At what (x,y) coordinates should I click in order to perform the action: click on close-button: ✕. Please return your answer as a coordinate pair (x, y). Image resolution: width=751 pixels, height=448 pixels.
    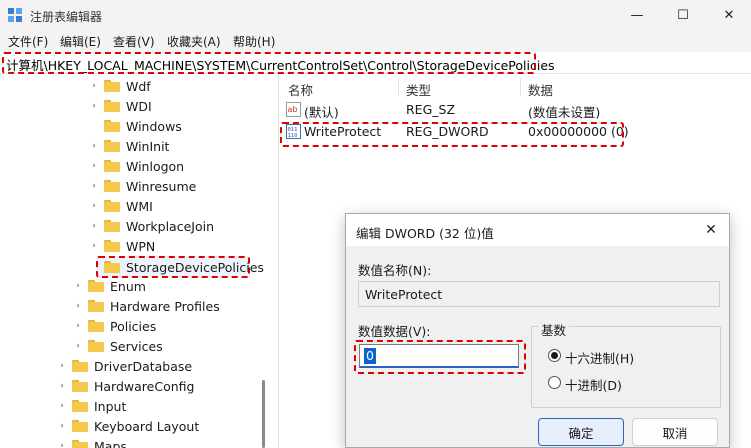
    Looking at the image, I should click on (728, 15).